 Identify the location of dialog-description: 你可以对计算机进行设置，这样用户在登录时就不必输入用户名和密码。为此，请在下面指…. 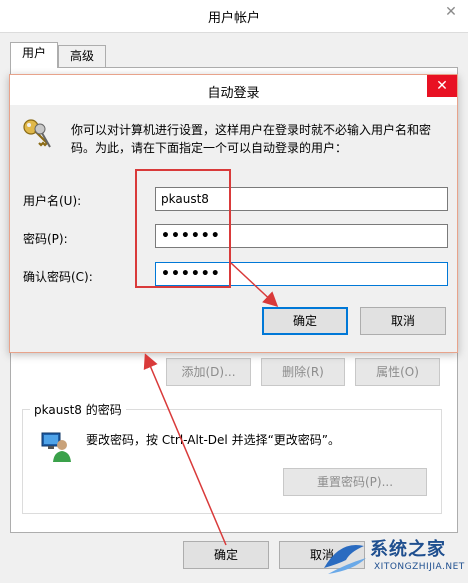
(251, 139).